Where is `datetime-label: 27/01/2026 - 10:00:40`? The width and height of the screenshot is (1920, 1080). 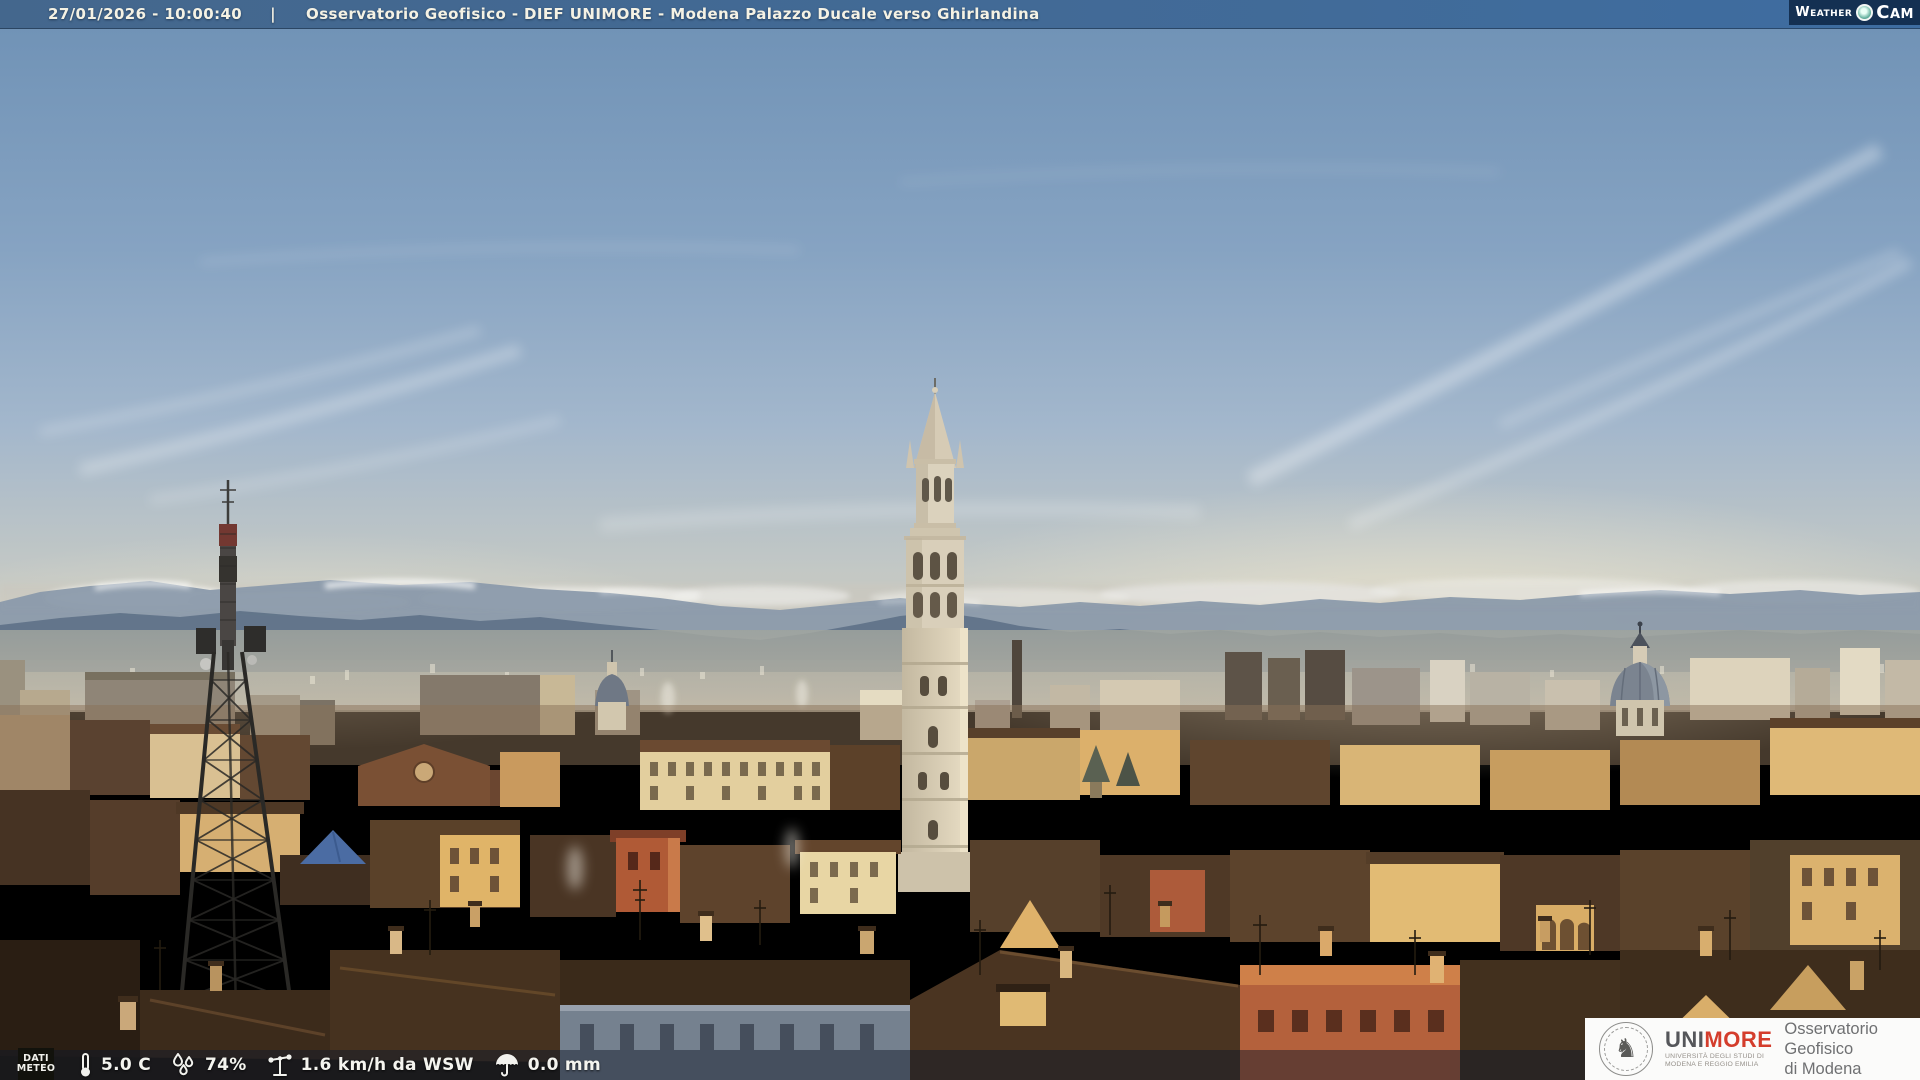 datetime-label: 27/01/2026 - 10:00:40 is located at coordinates (145, 14).